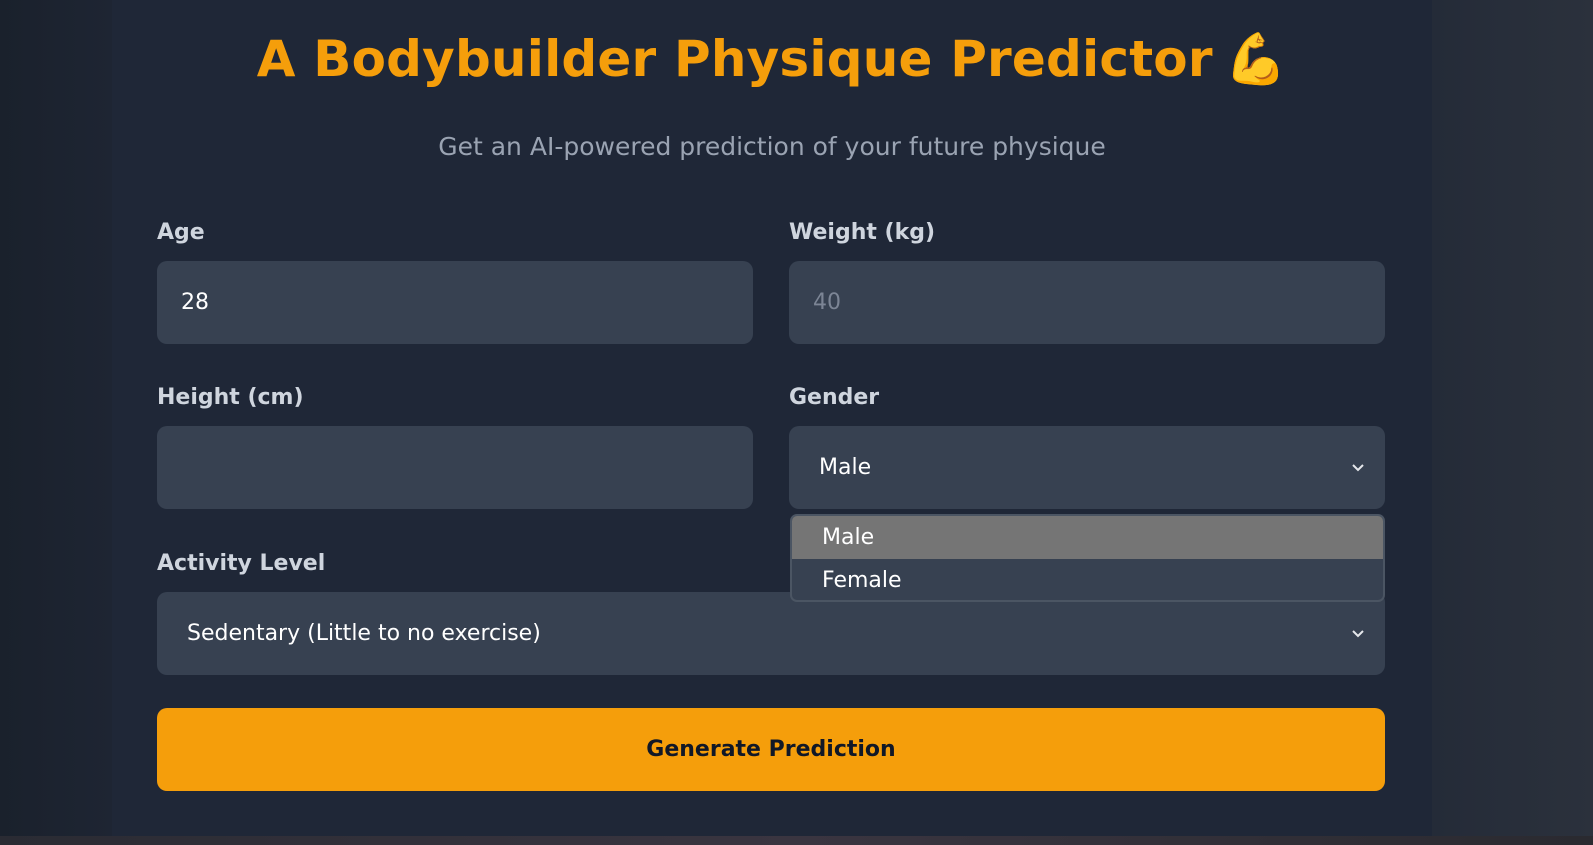  Describe the element at coordinates (771, 633) in the screenshot. I see `activity-select: Sedentary (Little to no exercise)` at that location.